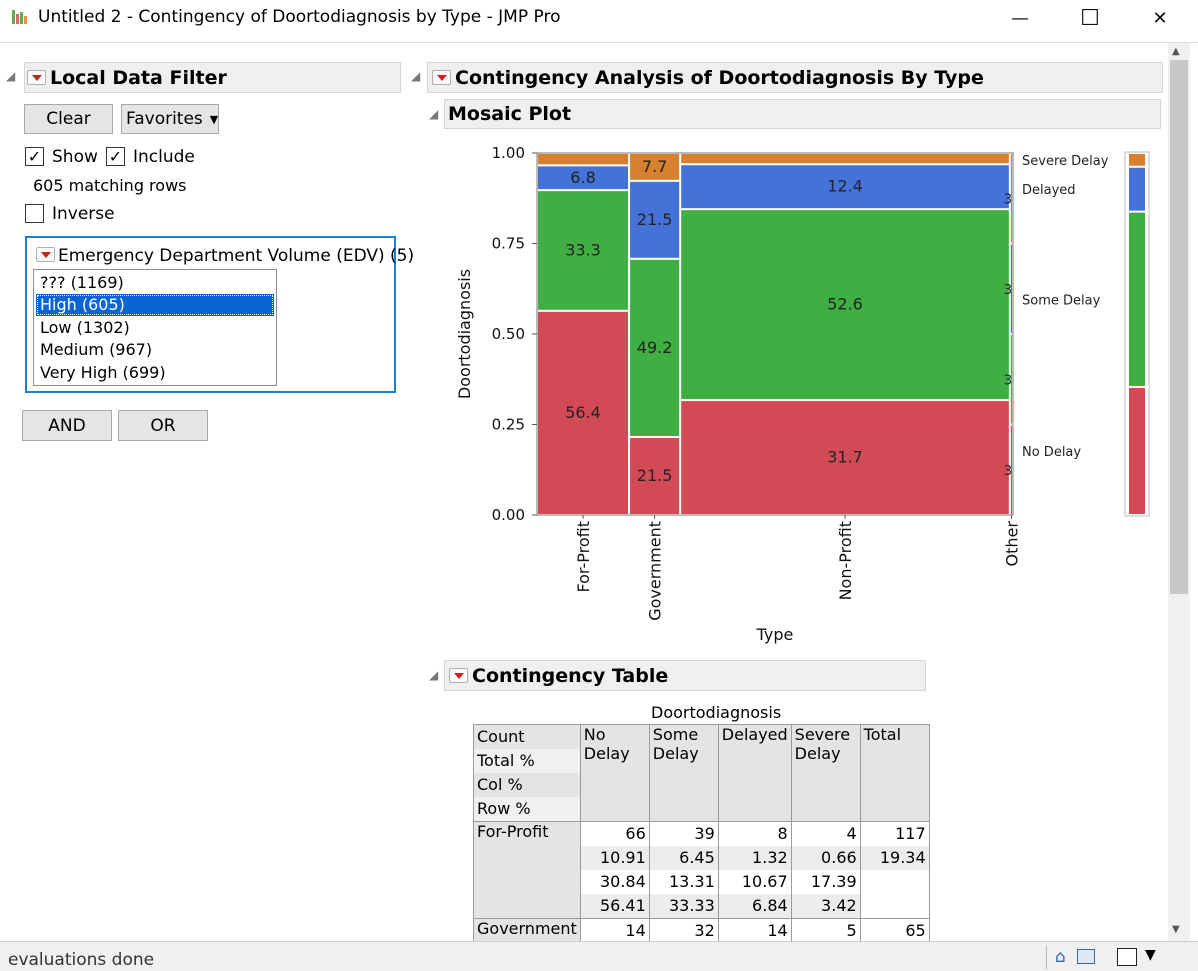  Describe the element at coordinates (894, 858) in the screenshot. I see `cell-value: 19.34` at that location.